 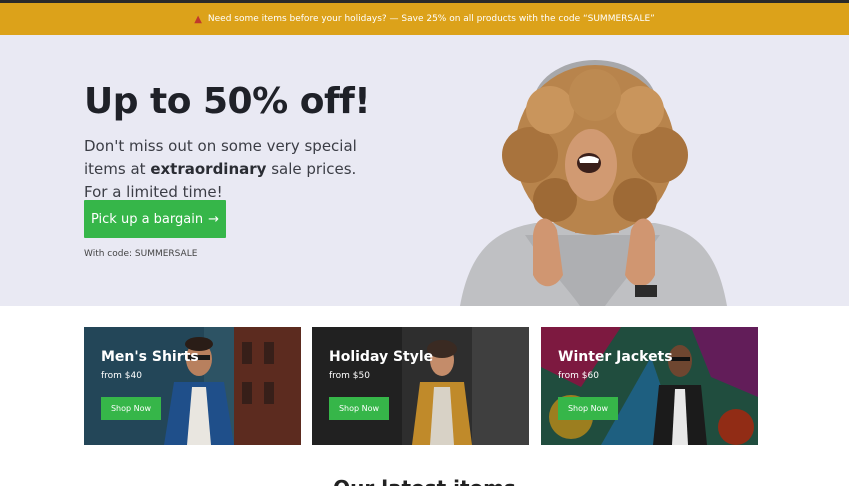 What do you see at coordinates (349, 376) in the screenshot?
I see `card-price: from $50` at bounding box center [349, 376].